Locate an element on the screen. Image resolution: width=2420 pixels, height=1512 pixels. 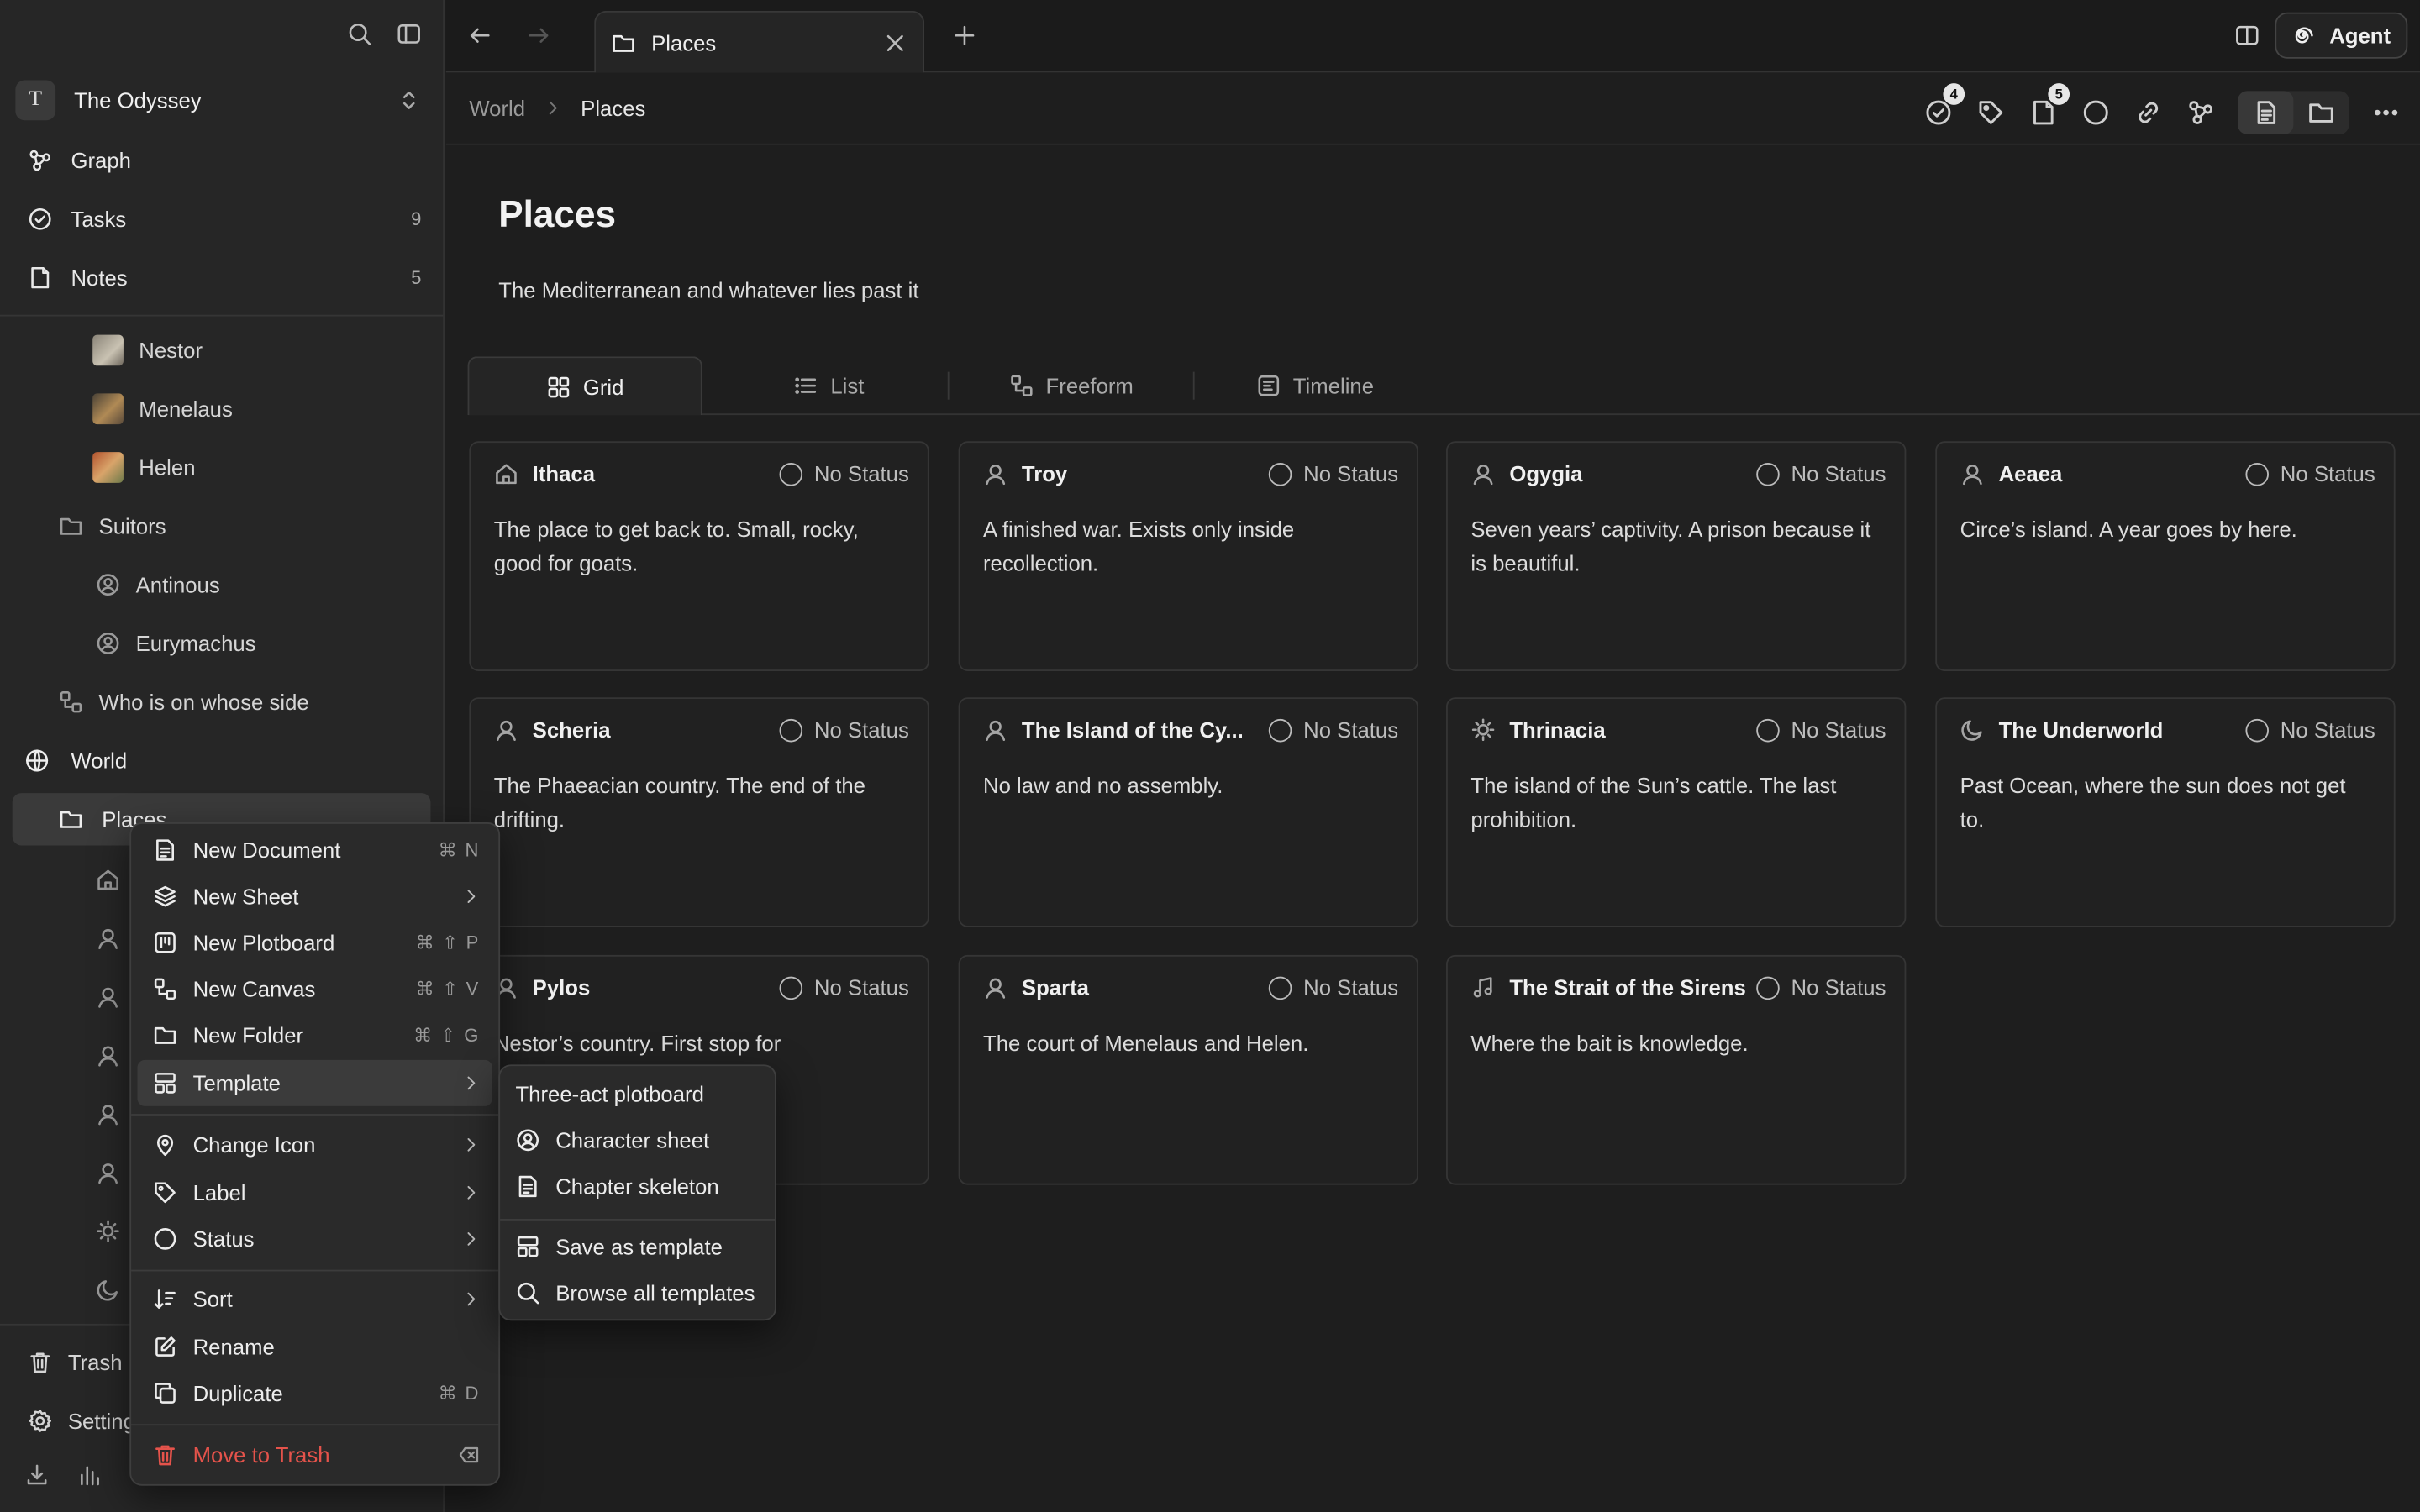
breadcrumb-parent: World is located at coordinates (497, 108).